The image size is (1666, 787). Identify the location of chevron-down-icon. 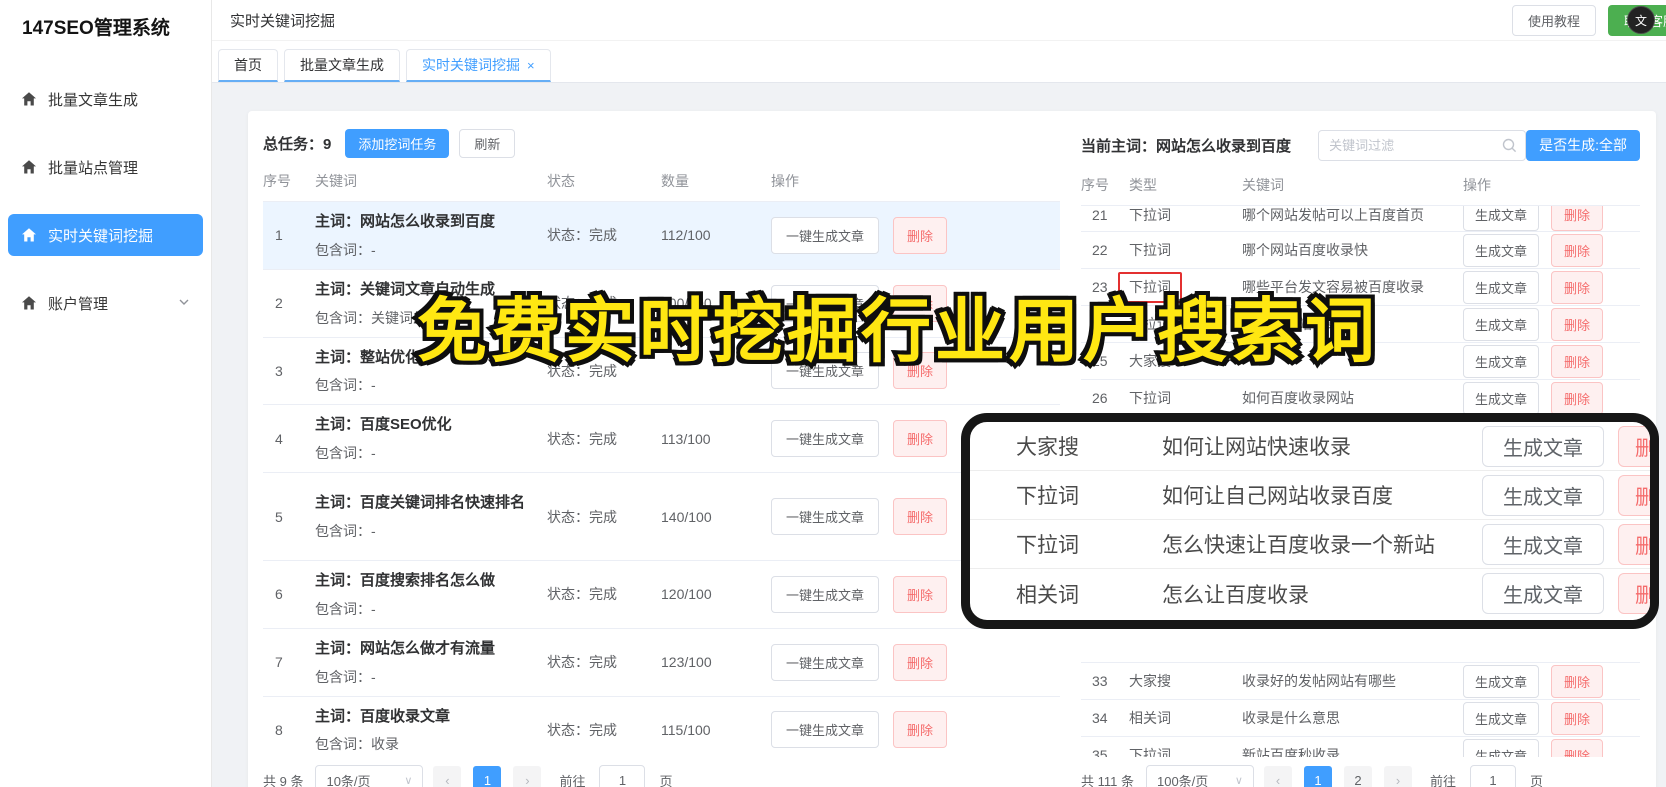
(184, 303).